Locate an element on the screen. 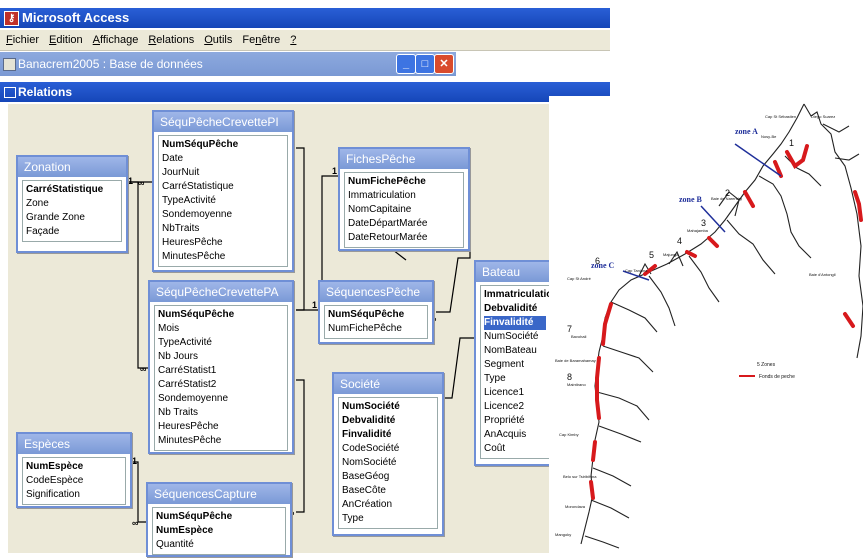  zone-number: 5 is located at coordinates (651, 255).